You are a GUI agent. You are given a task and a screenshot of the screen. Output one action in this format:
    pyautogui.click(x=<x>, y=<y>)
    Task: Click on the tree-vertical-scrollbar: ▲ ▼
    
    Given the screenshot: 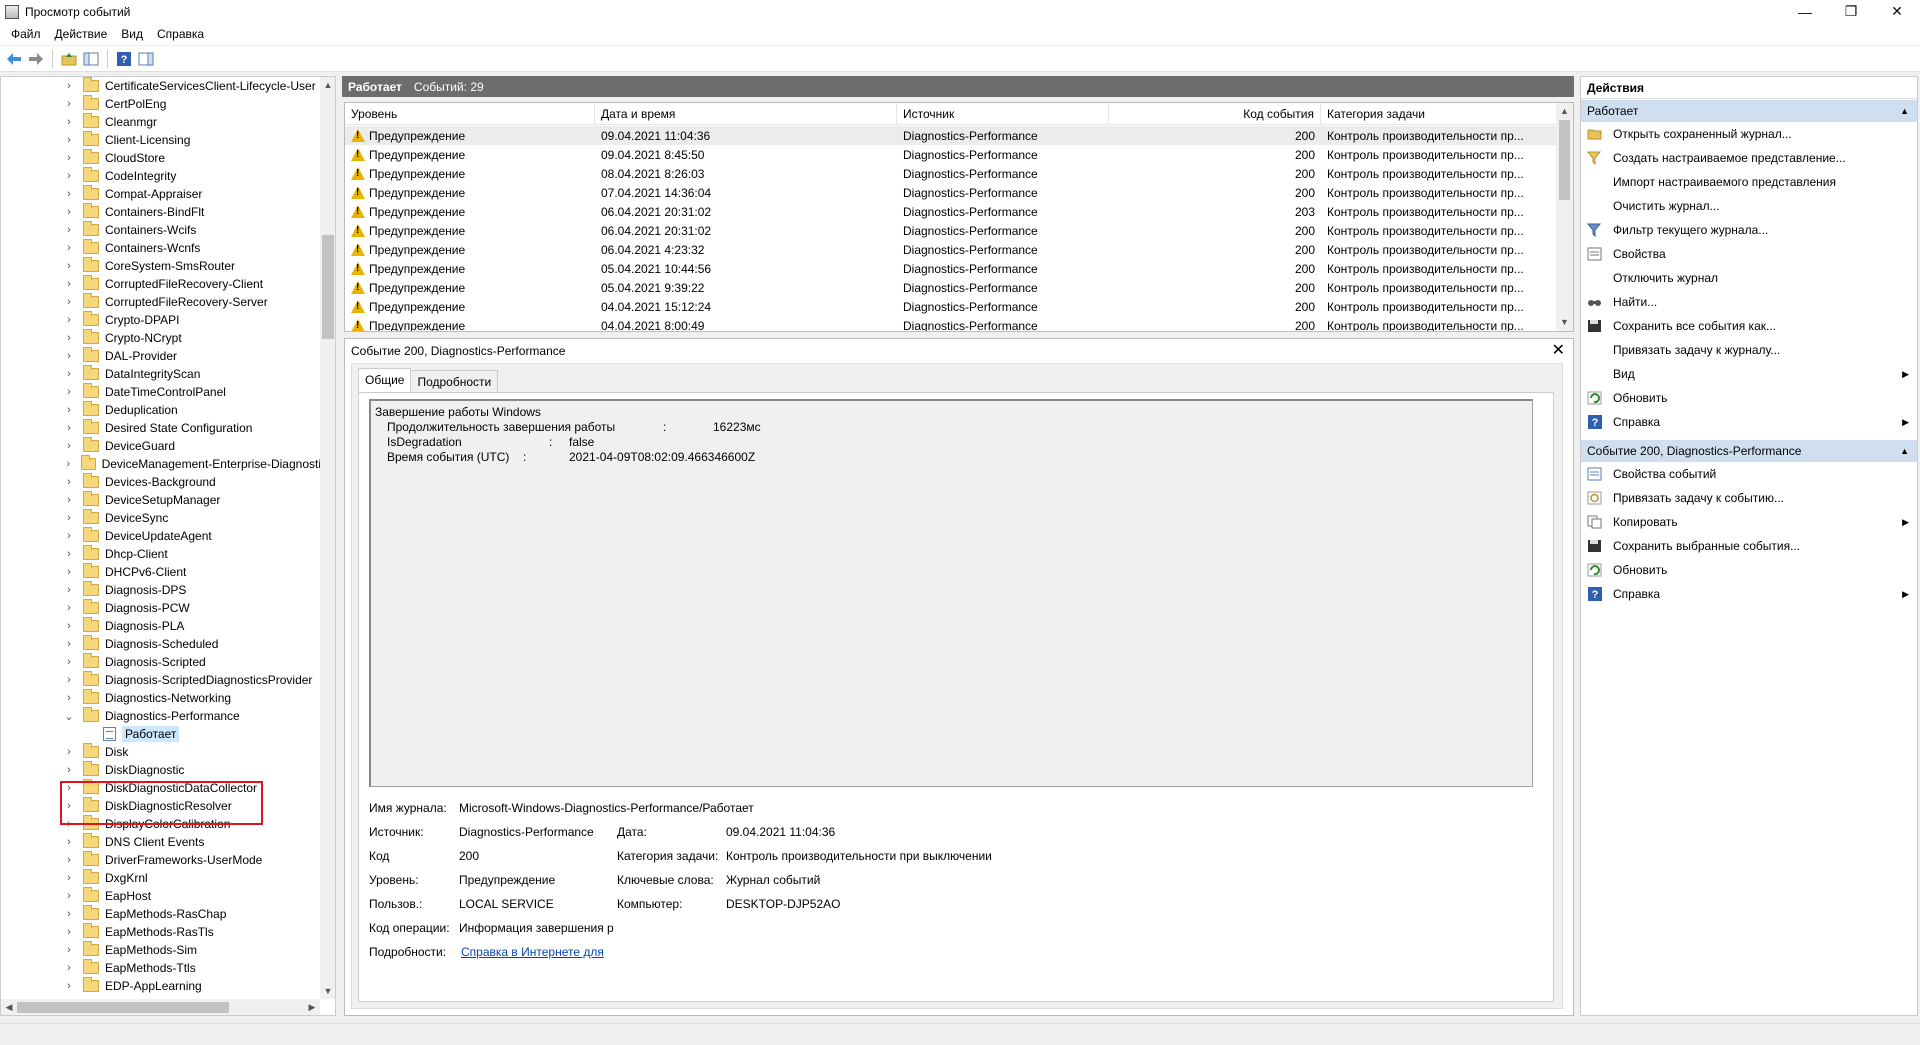 What is the action you would take?
    pyautogui.click(x=327, y=538)
    